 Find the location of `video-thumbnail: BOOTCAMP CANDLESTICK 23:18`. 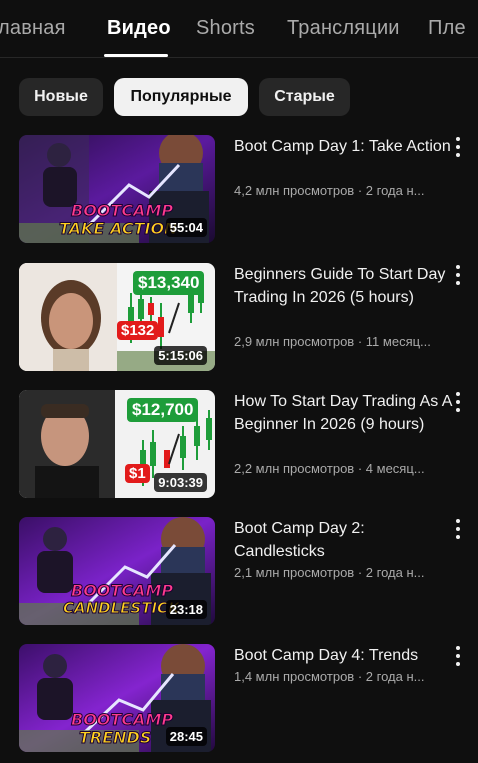

video-thumbnail: BOOTCAMP CANDLESTICK 23:18 is located at coordinates (117, 571).